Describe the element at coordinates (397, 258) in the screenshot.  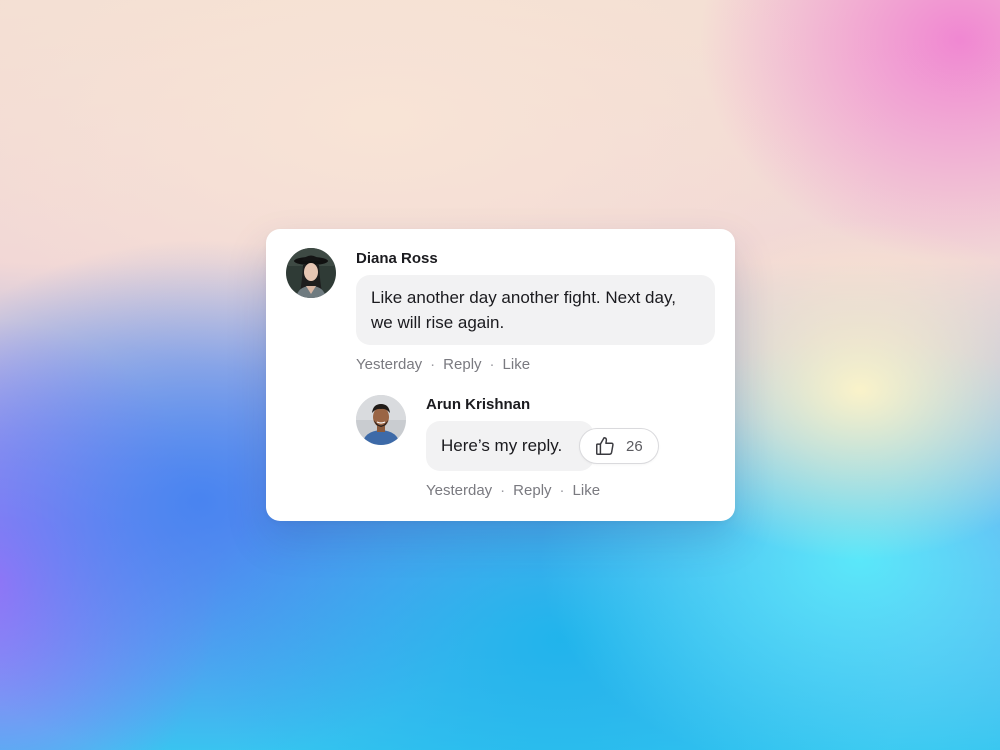
I see `comment-author-name: Diana Ross` at that location.